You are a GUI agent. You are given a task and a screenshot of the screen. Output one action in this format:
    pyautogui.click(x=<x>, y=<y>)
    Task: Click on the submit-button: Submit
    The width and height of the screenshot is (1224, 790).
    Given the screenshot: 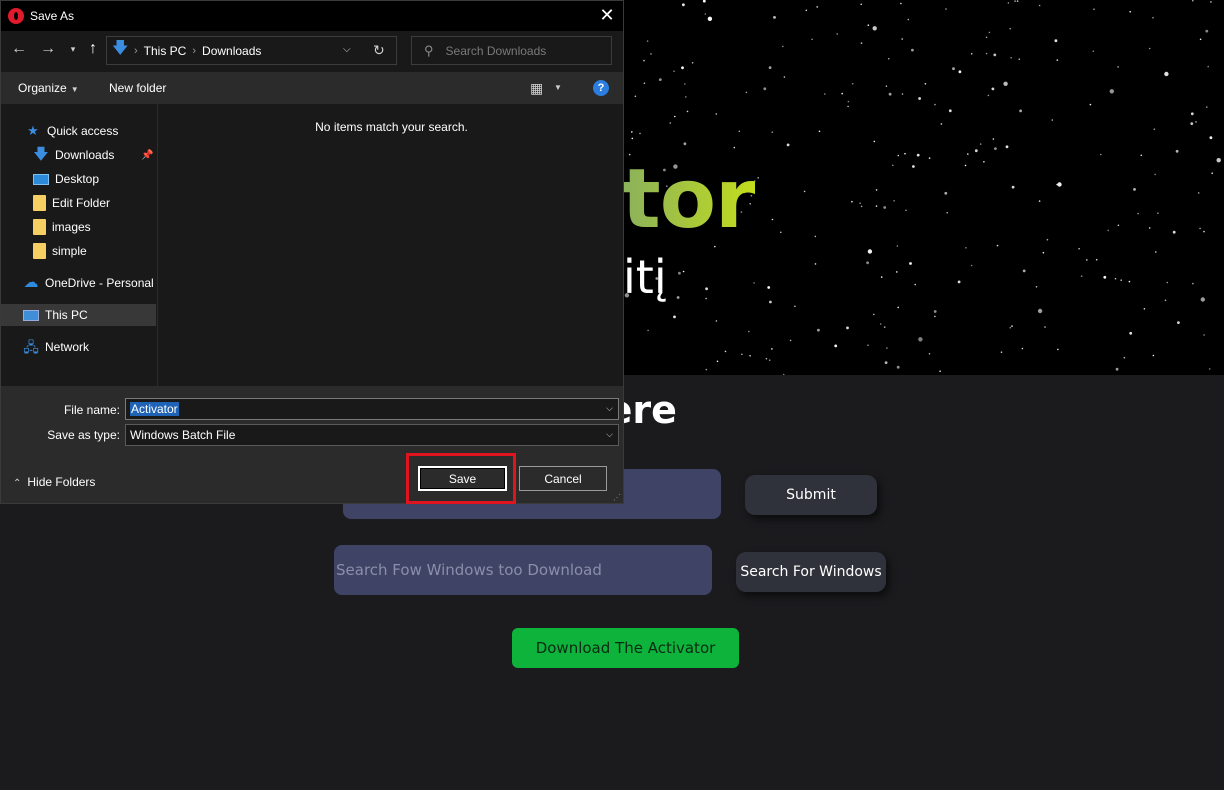 What is the action you would take?
    pyautogui.click(x=811, y=495)
    